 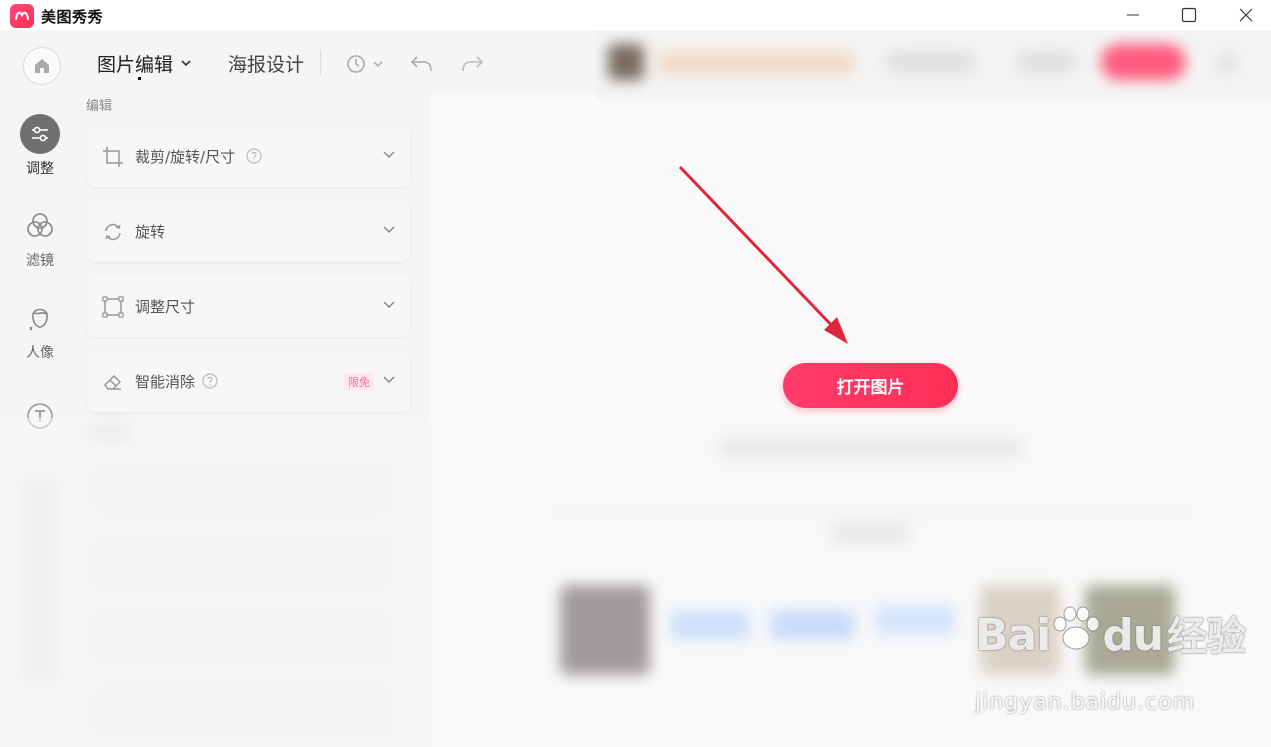 I want to click on app-title: 美图秀秀, so click(x=72, y=17).